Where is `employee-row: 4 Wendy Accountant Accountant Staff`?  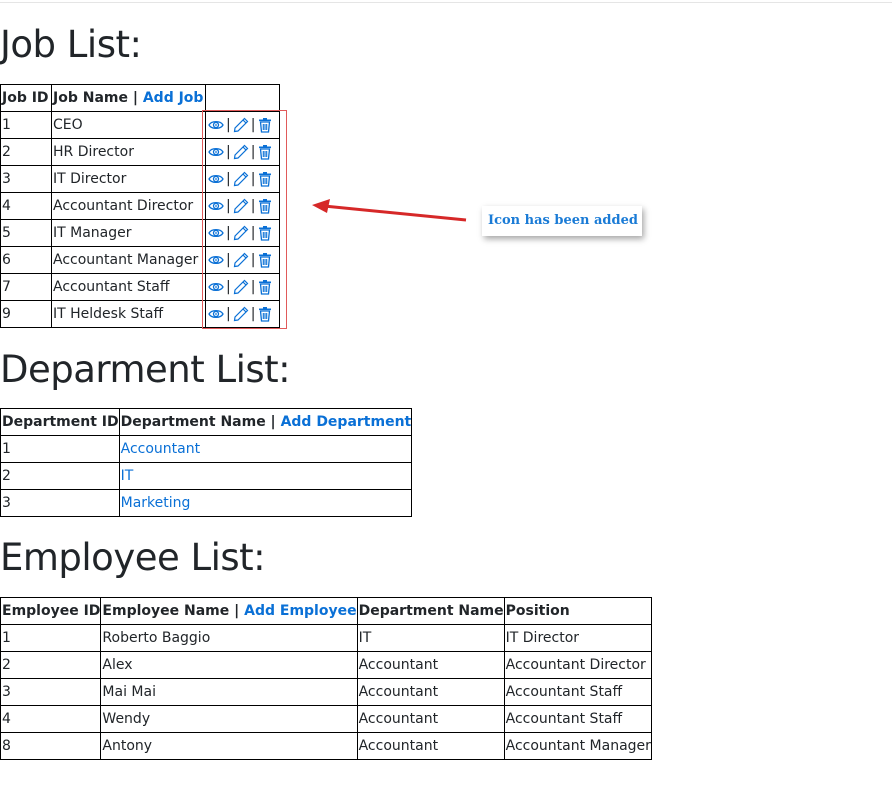 employee-row: 4 Wendy Accountant Accountant Staff is located at coordinates (326, 719).